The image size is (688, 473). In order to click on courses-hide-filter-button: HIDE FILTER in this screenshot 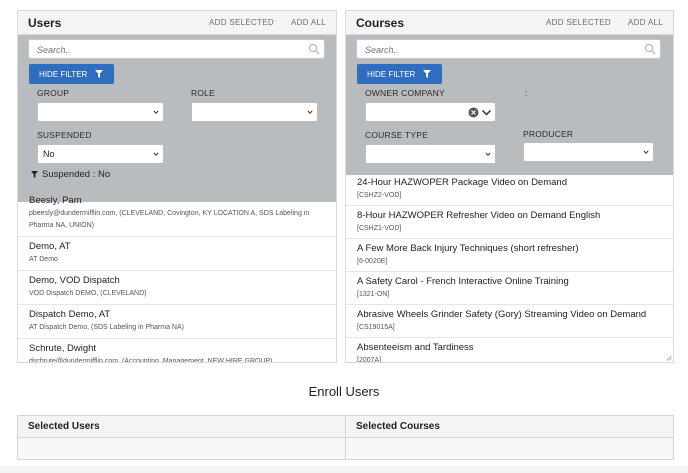, I will do `click(399, 74)`.